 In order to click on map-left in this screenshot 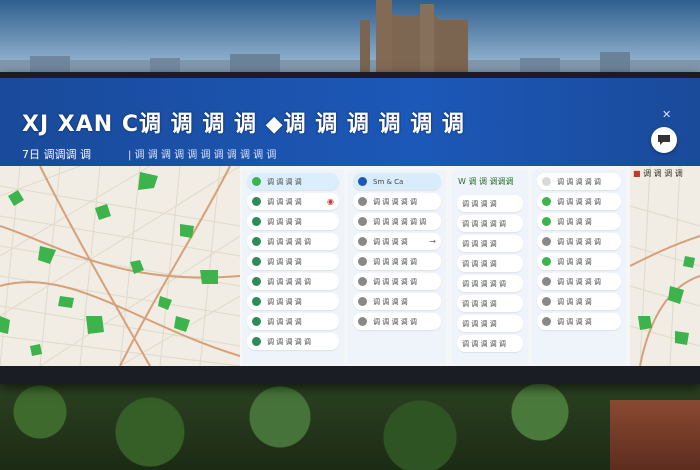, I will do `click(120, 266)`.